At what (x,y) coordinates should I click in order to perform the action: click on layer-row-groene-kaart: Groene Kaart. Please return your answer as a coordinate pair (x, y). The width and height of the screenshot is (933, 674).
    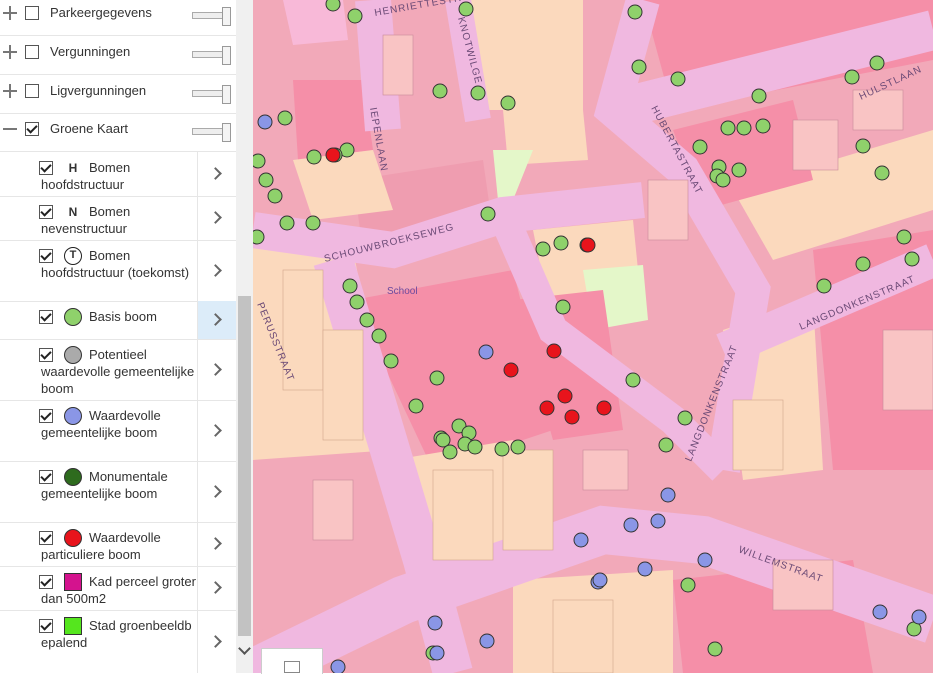
    Looking at the image, I should click on (118, 132).